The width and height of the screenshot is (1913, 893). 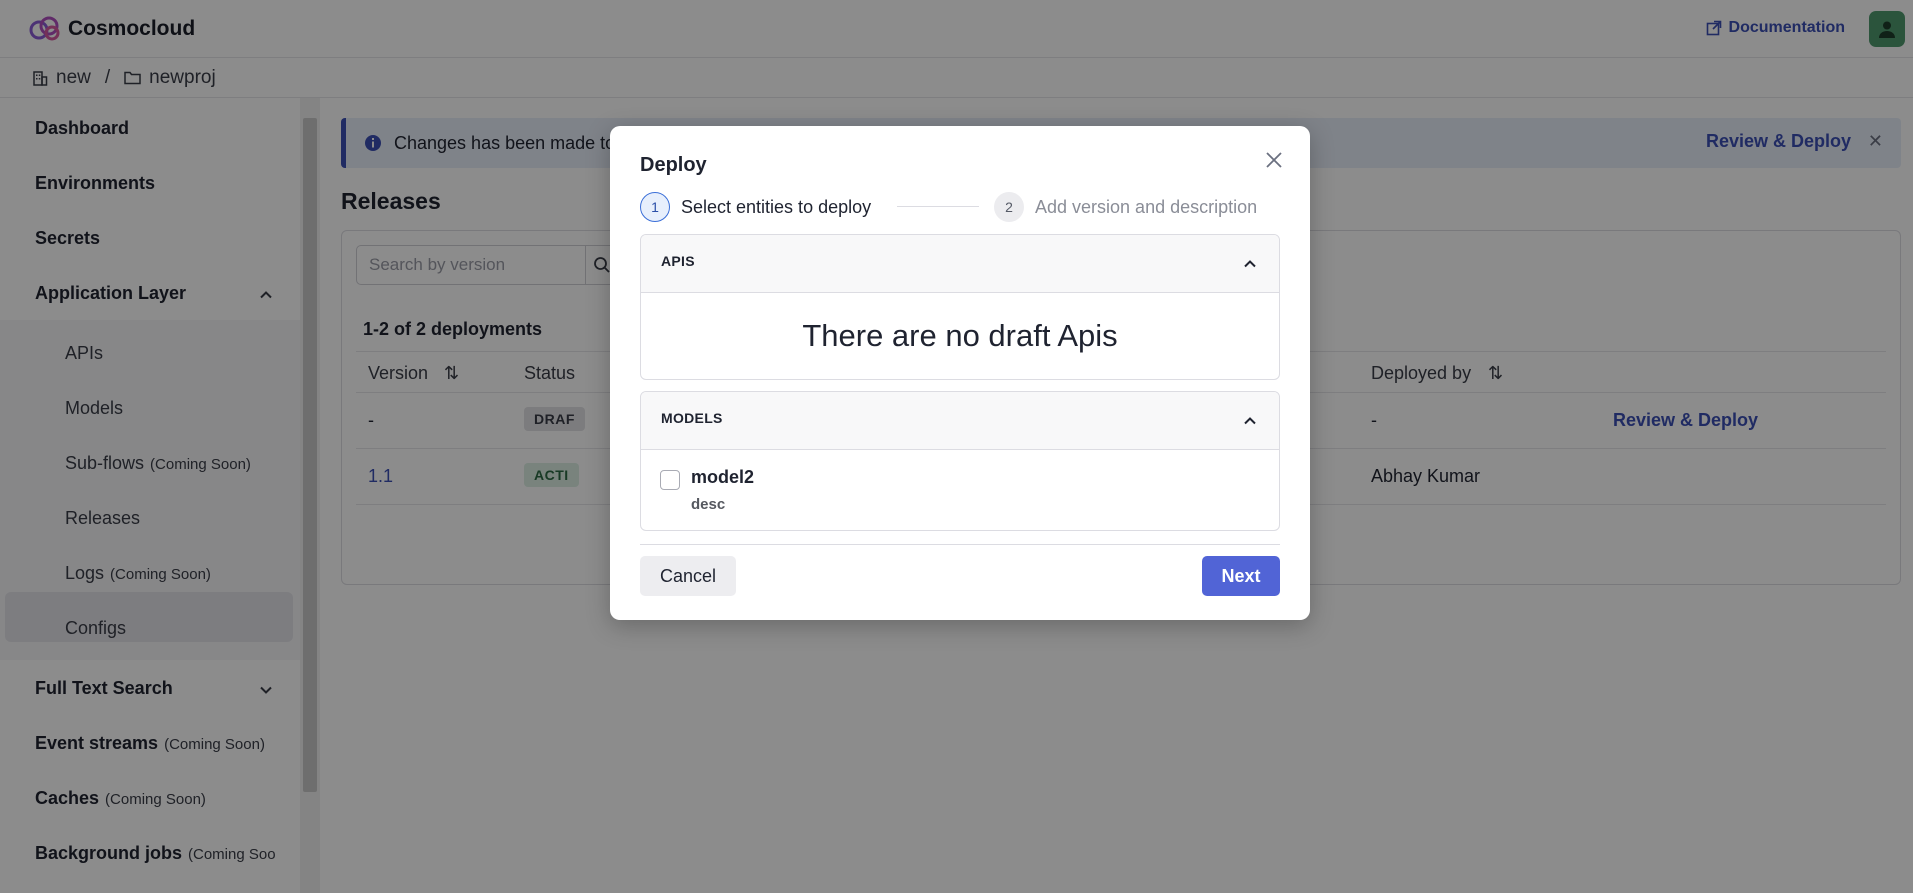 What do you see at coordinates (938, 206) in the screenshot?
I see `step-connector` at bounding box center [938, 206].